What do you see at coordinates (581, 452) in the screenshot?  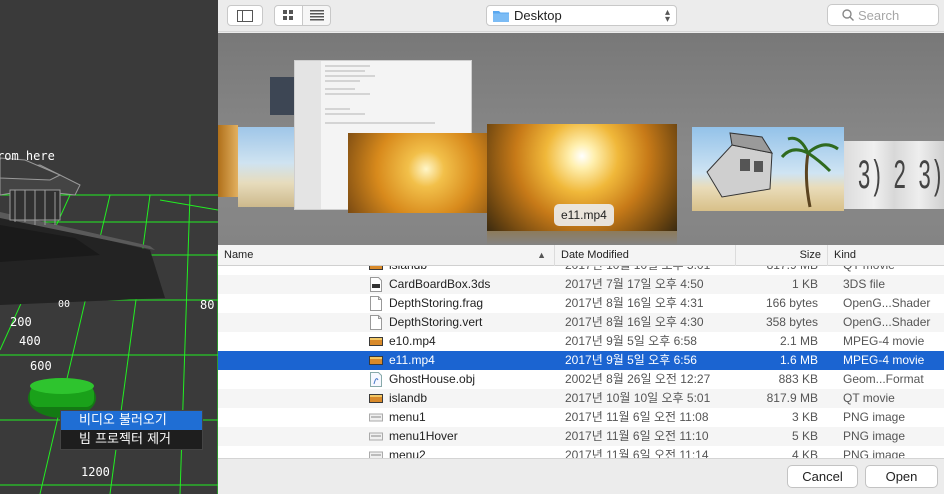 I see `file-row: menu2 2017년 11월 6일 오전 11:14 4 KB PNG image` at bounding box center [581, 452].